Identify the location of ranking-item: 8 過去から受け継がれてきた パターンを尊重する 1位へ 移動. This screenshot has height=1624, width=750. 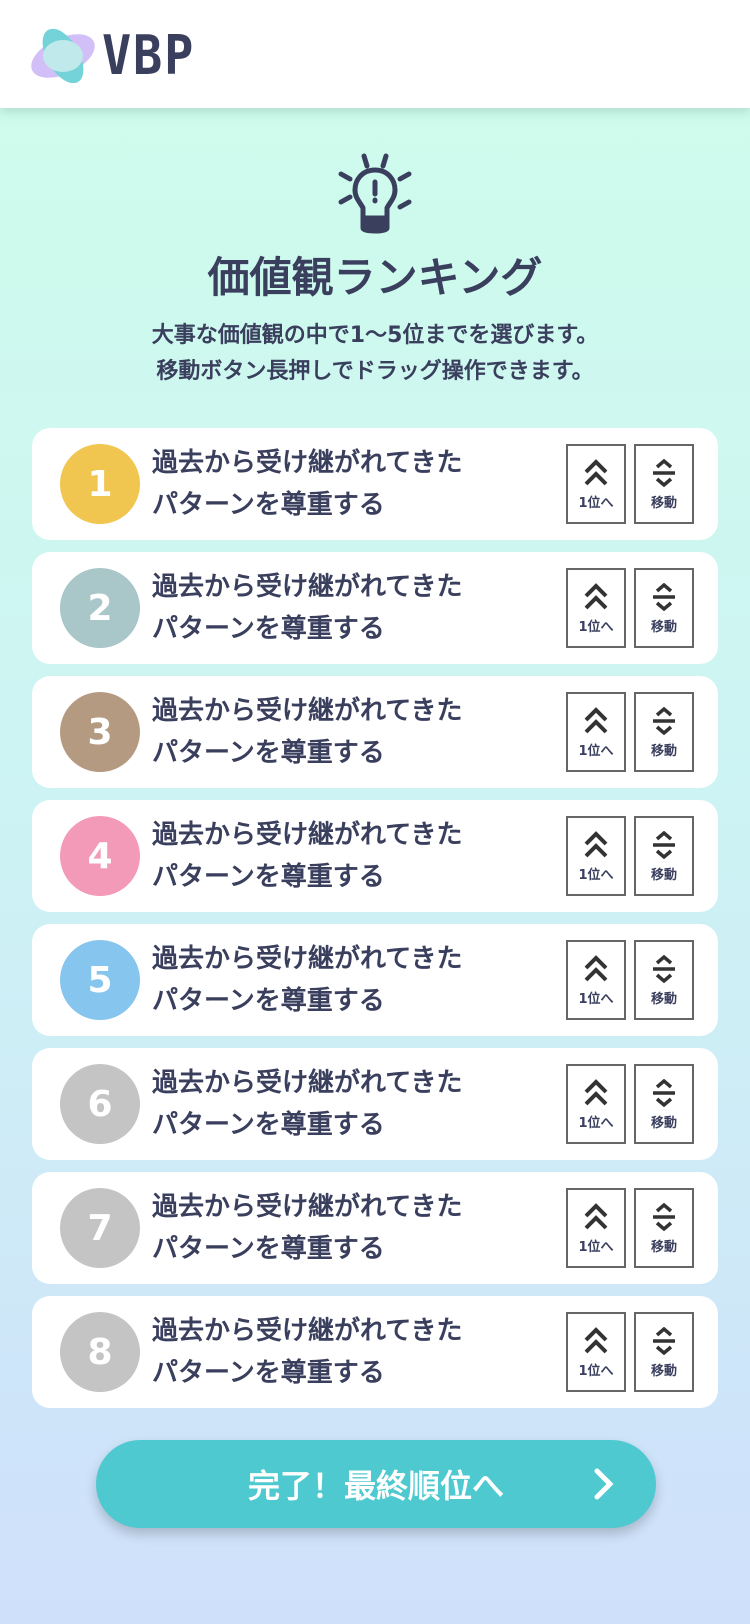
(375, 1352).